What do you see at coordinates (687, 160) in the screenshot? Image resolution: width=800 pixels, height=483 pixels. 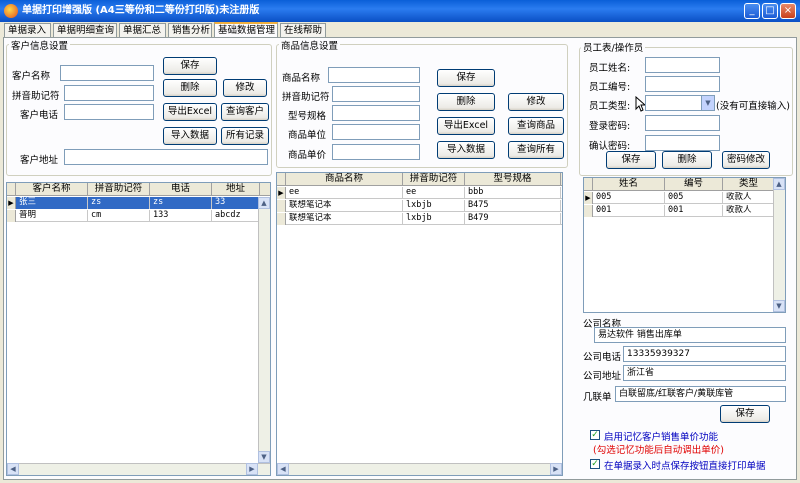 I see `employee-delete-button: 删除` at bounding box center [687, 160].